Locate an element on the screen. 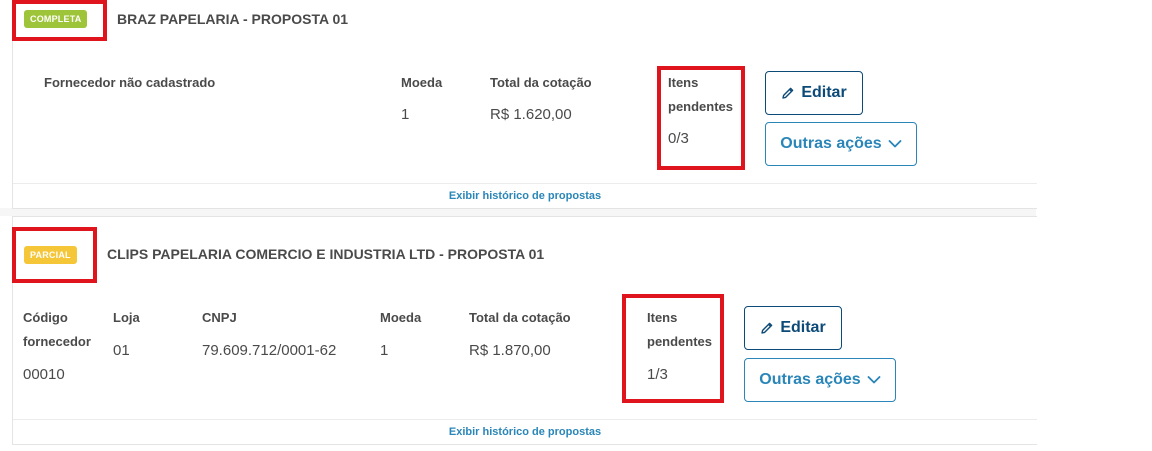 The image size is (1152, 451). code-value: 00010 is located at coordinates (44, 374).